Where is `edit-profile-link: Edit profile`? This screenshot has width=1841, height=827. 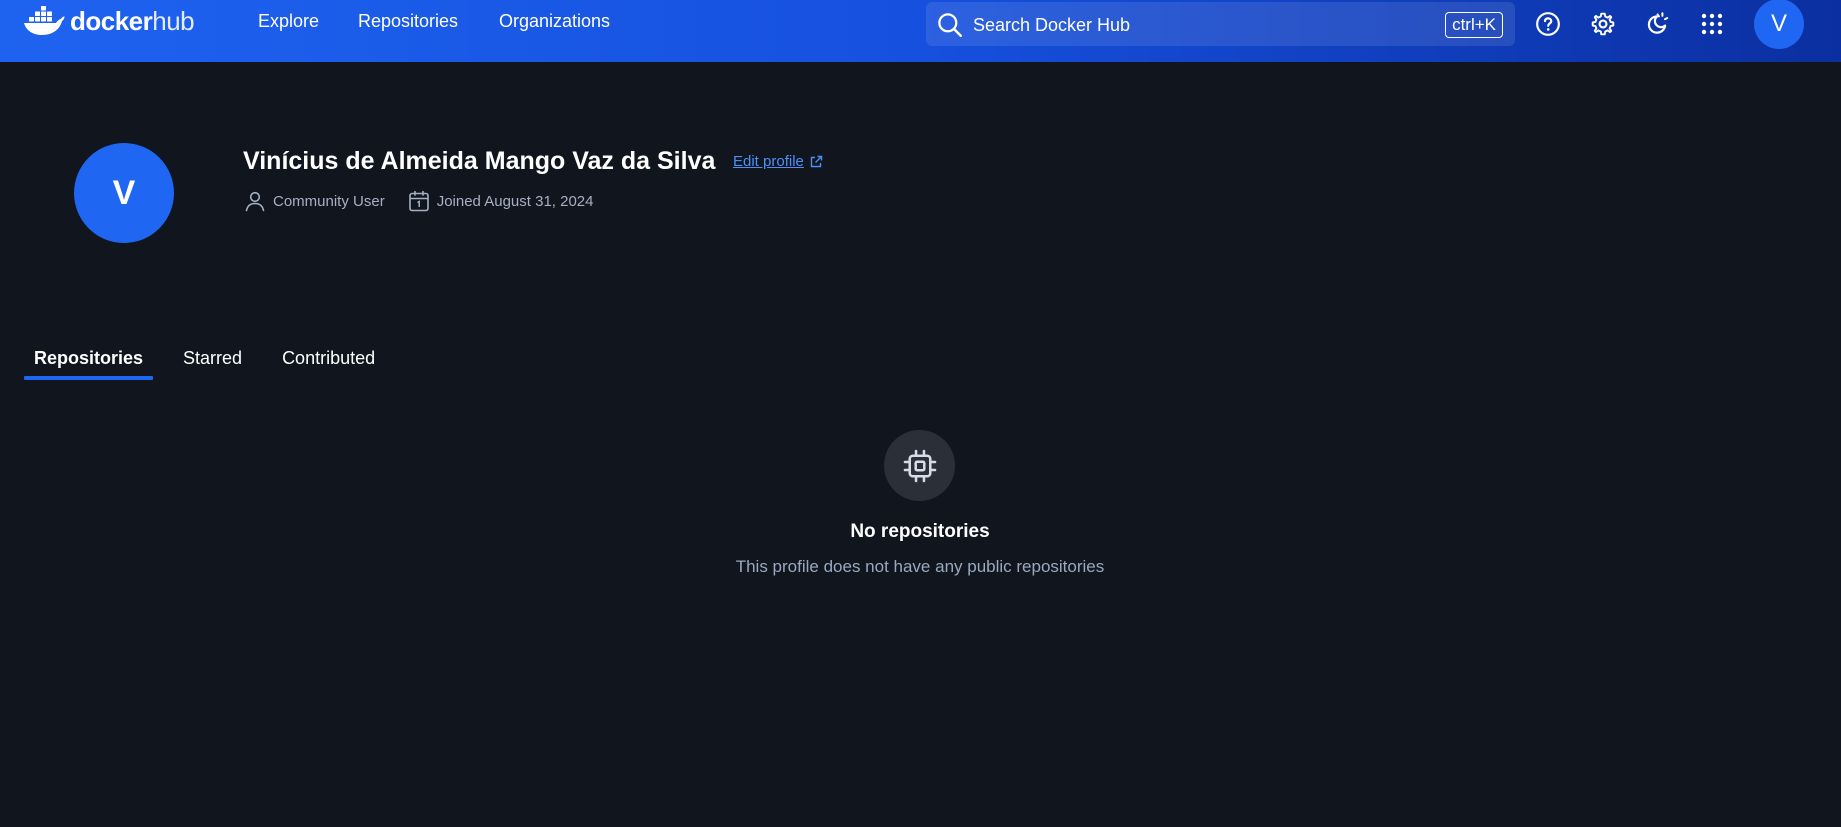
edit-profile-link: Edit profile is located at coordinates (778, 162).